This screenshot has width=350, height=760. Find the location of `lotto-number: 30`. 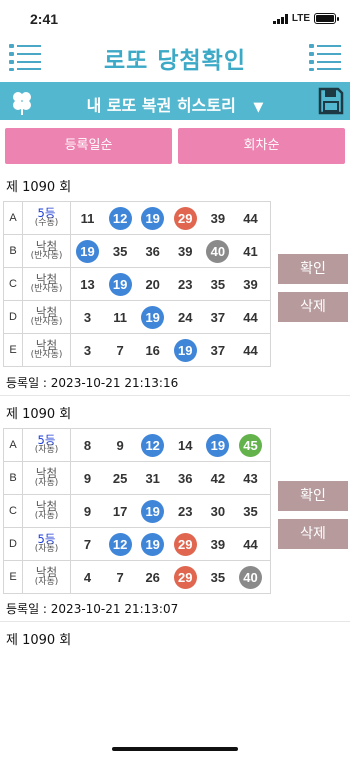

lotto-number: 30 is located at coordinates (218, 511).